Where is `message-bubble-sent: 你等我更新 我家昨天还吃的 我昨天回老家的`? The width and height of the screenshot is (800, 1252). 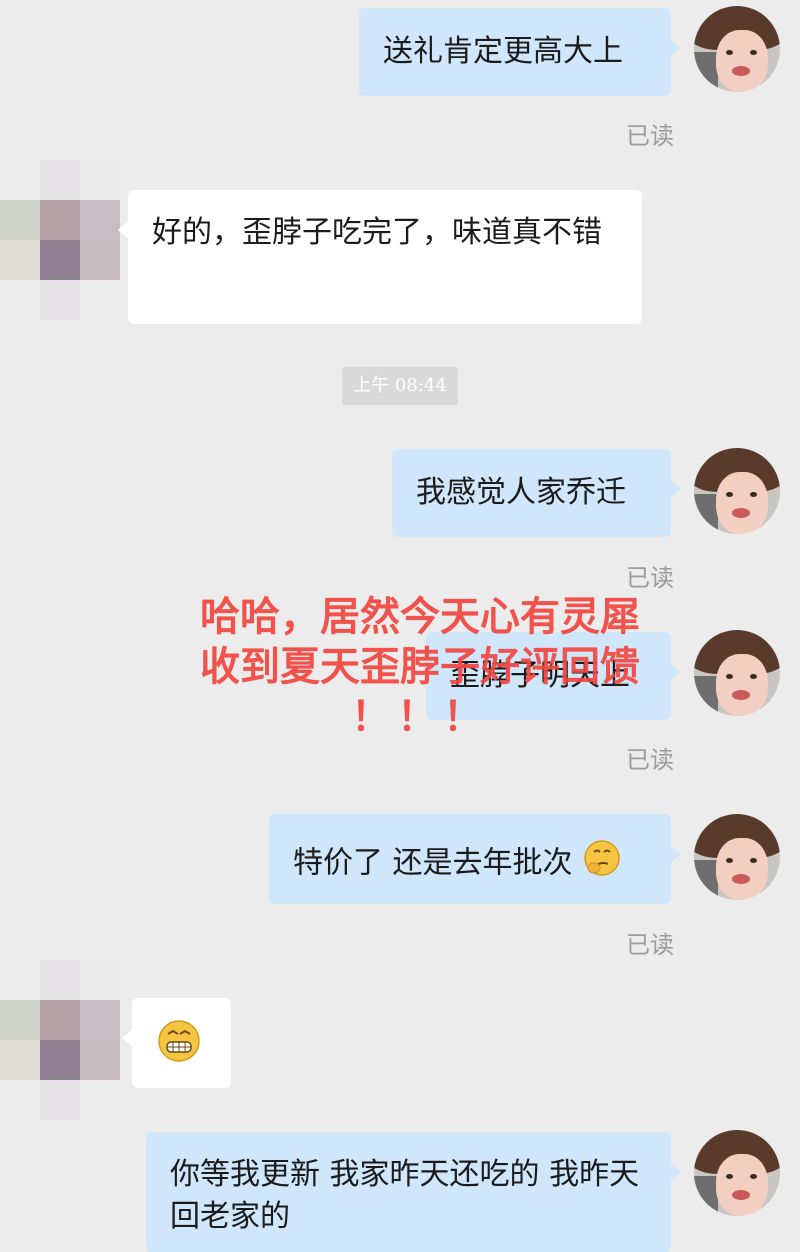 message-bubble-sent: 你等我更新 我家昨天还吃的 我昨天回老家的 is located at coordinates (413, 1192).